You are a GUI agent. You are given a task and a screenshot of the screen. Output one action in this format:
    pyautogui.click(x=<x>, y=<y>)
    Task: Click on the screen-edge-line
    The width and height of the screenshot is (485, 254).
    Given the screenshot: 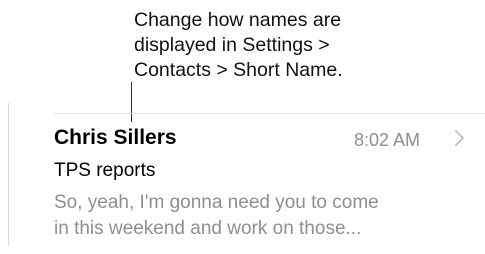 What is the action you would take?
    pyautogui.click(x=8, y=174)
    